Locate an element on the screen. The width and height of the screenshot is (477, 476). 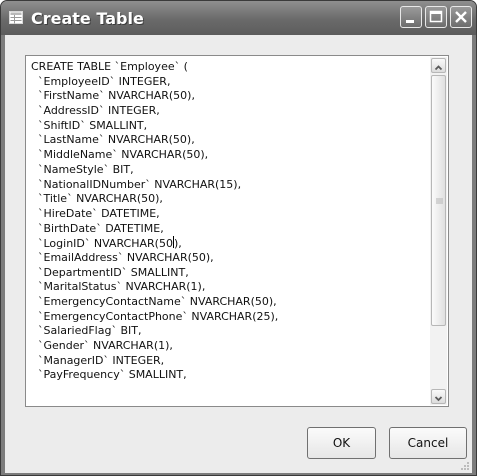
maximize-button is located at coordinates (436, 17).